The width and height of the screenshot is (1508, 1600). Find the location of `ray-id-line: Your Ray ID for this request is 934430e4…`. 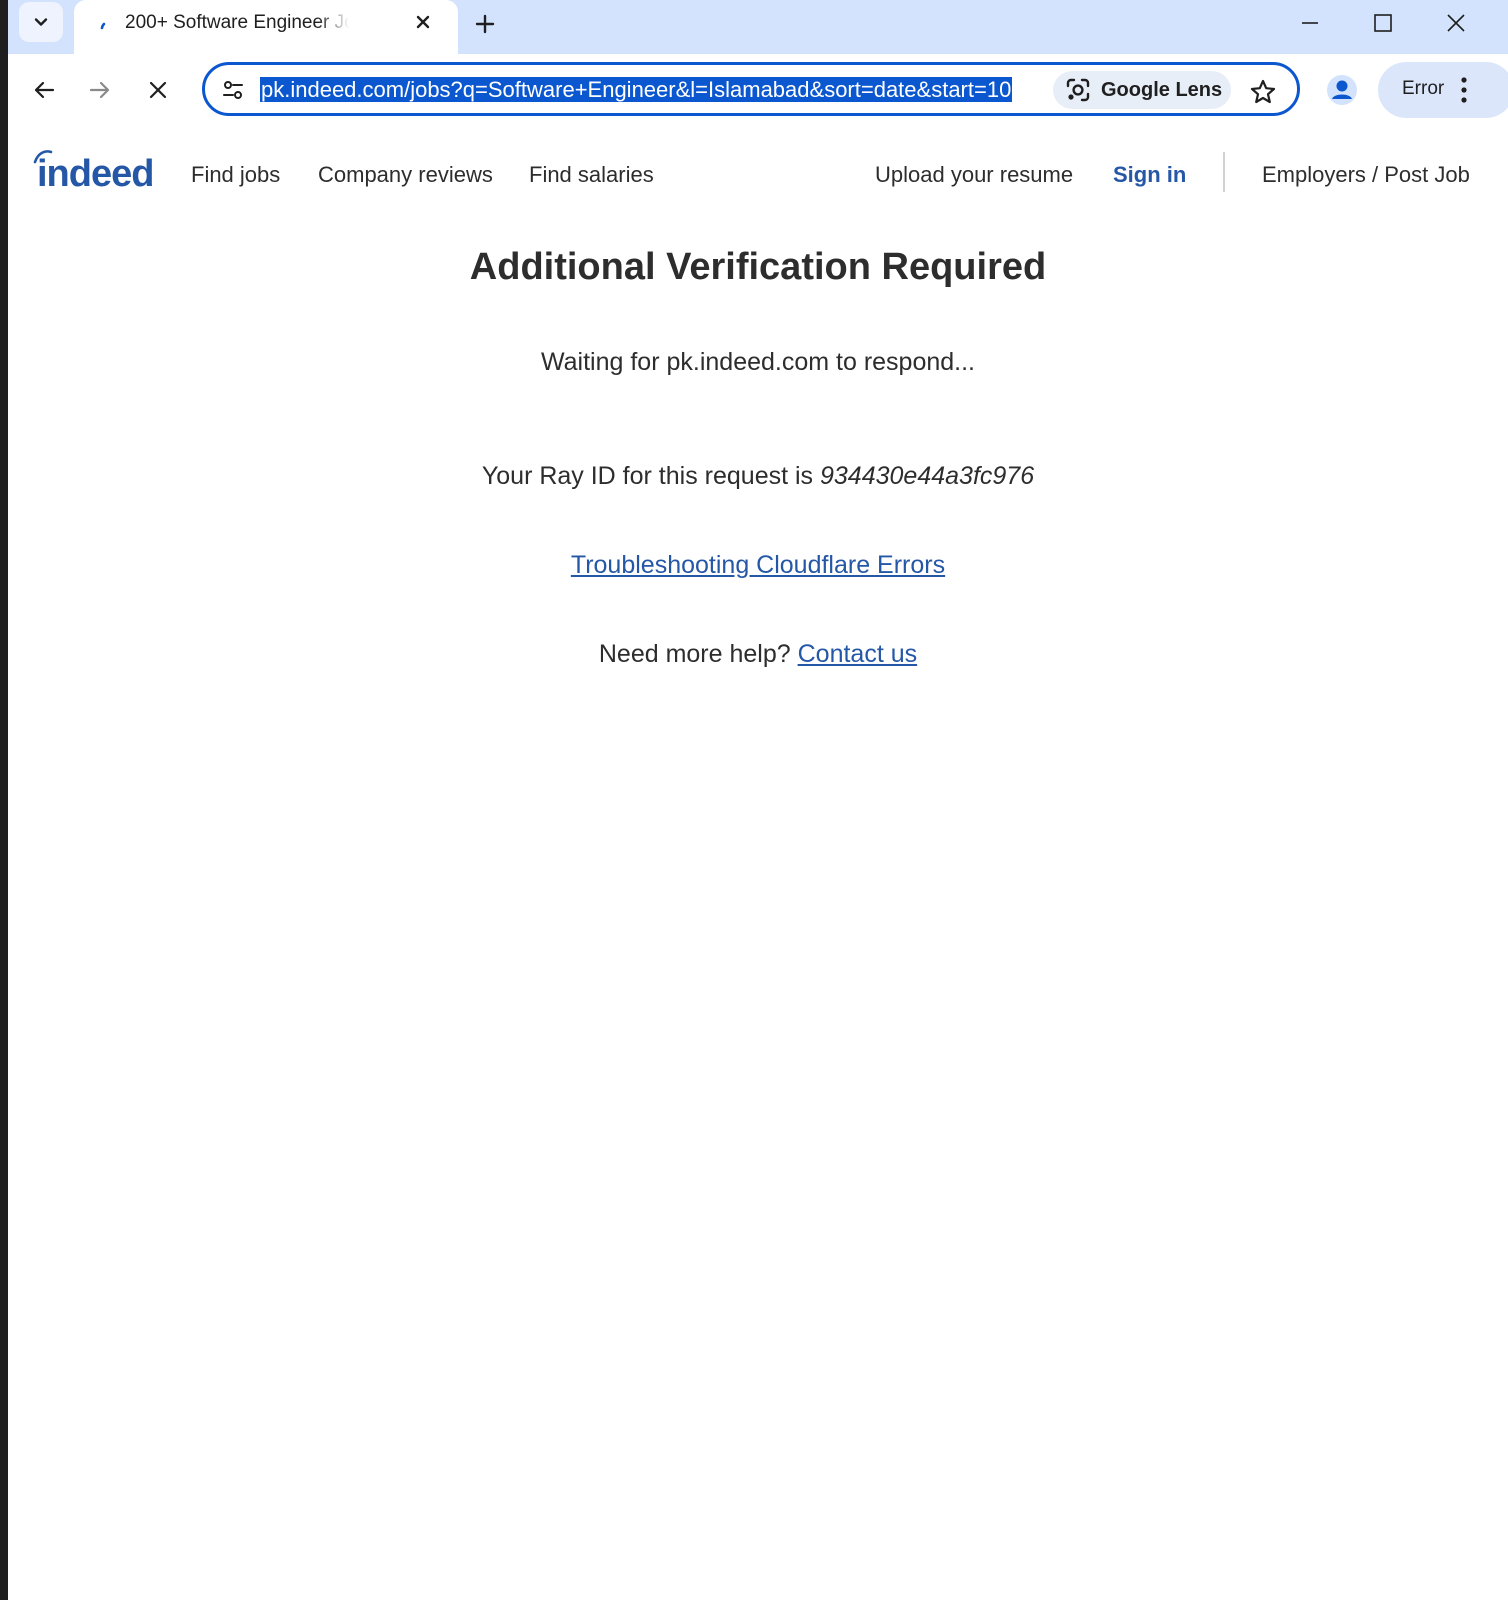

ray-id-line: Your Ray ID for this request is 934430e4… is located at coordinates (758, 476).